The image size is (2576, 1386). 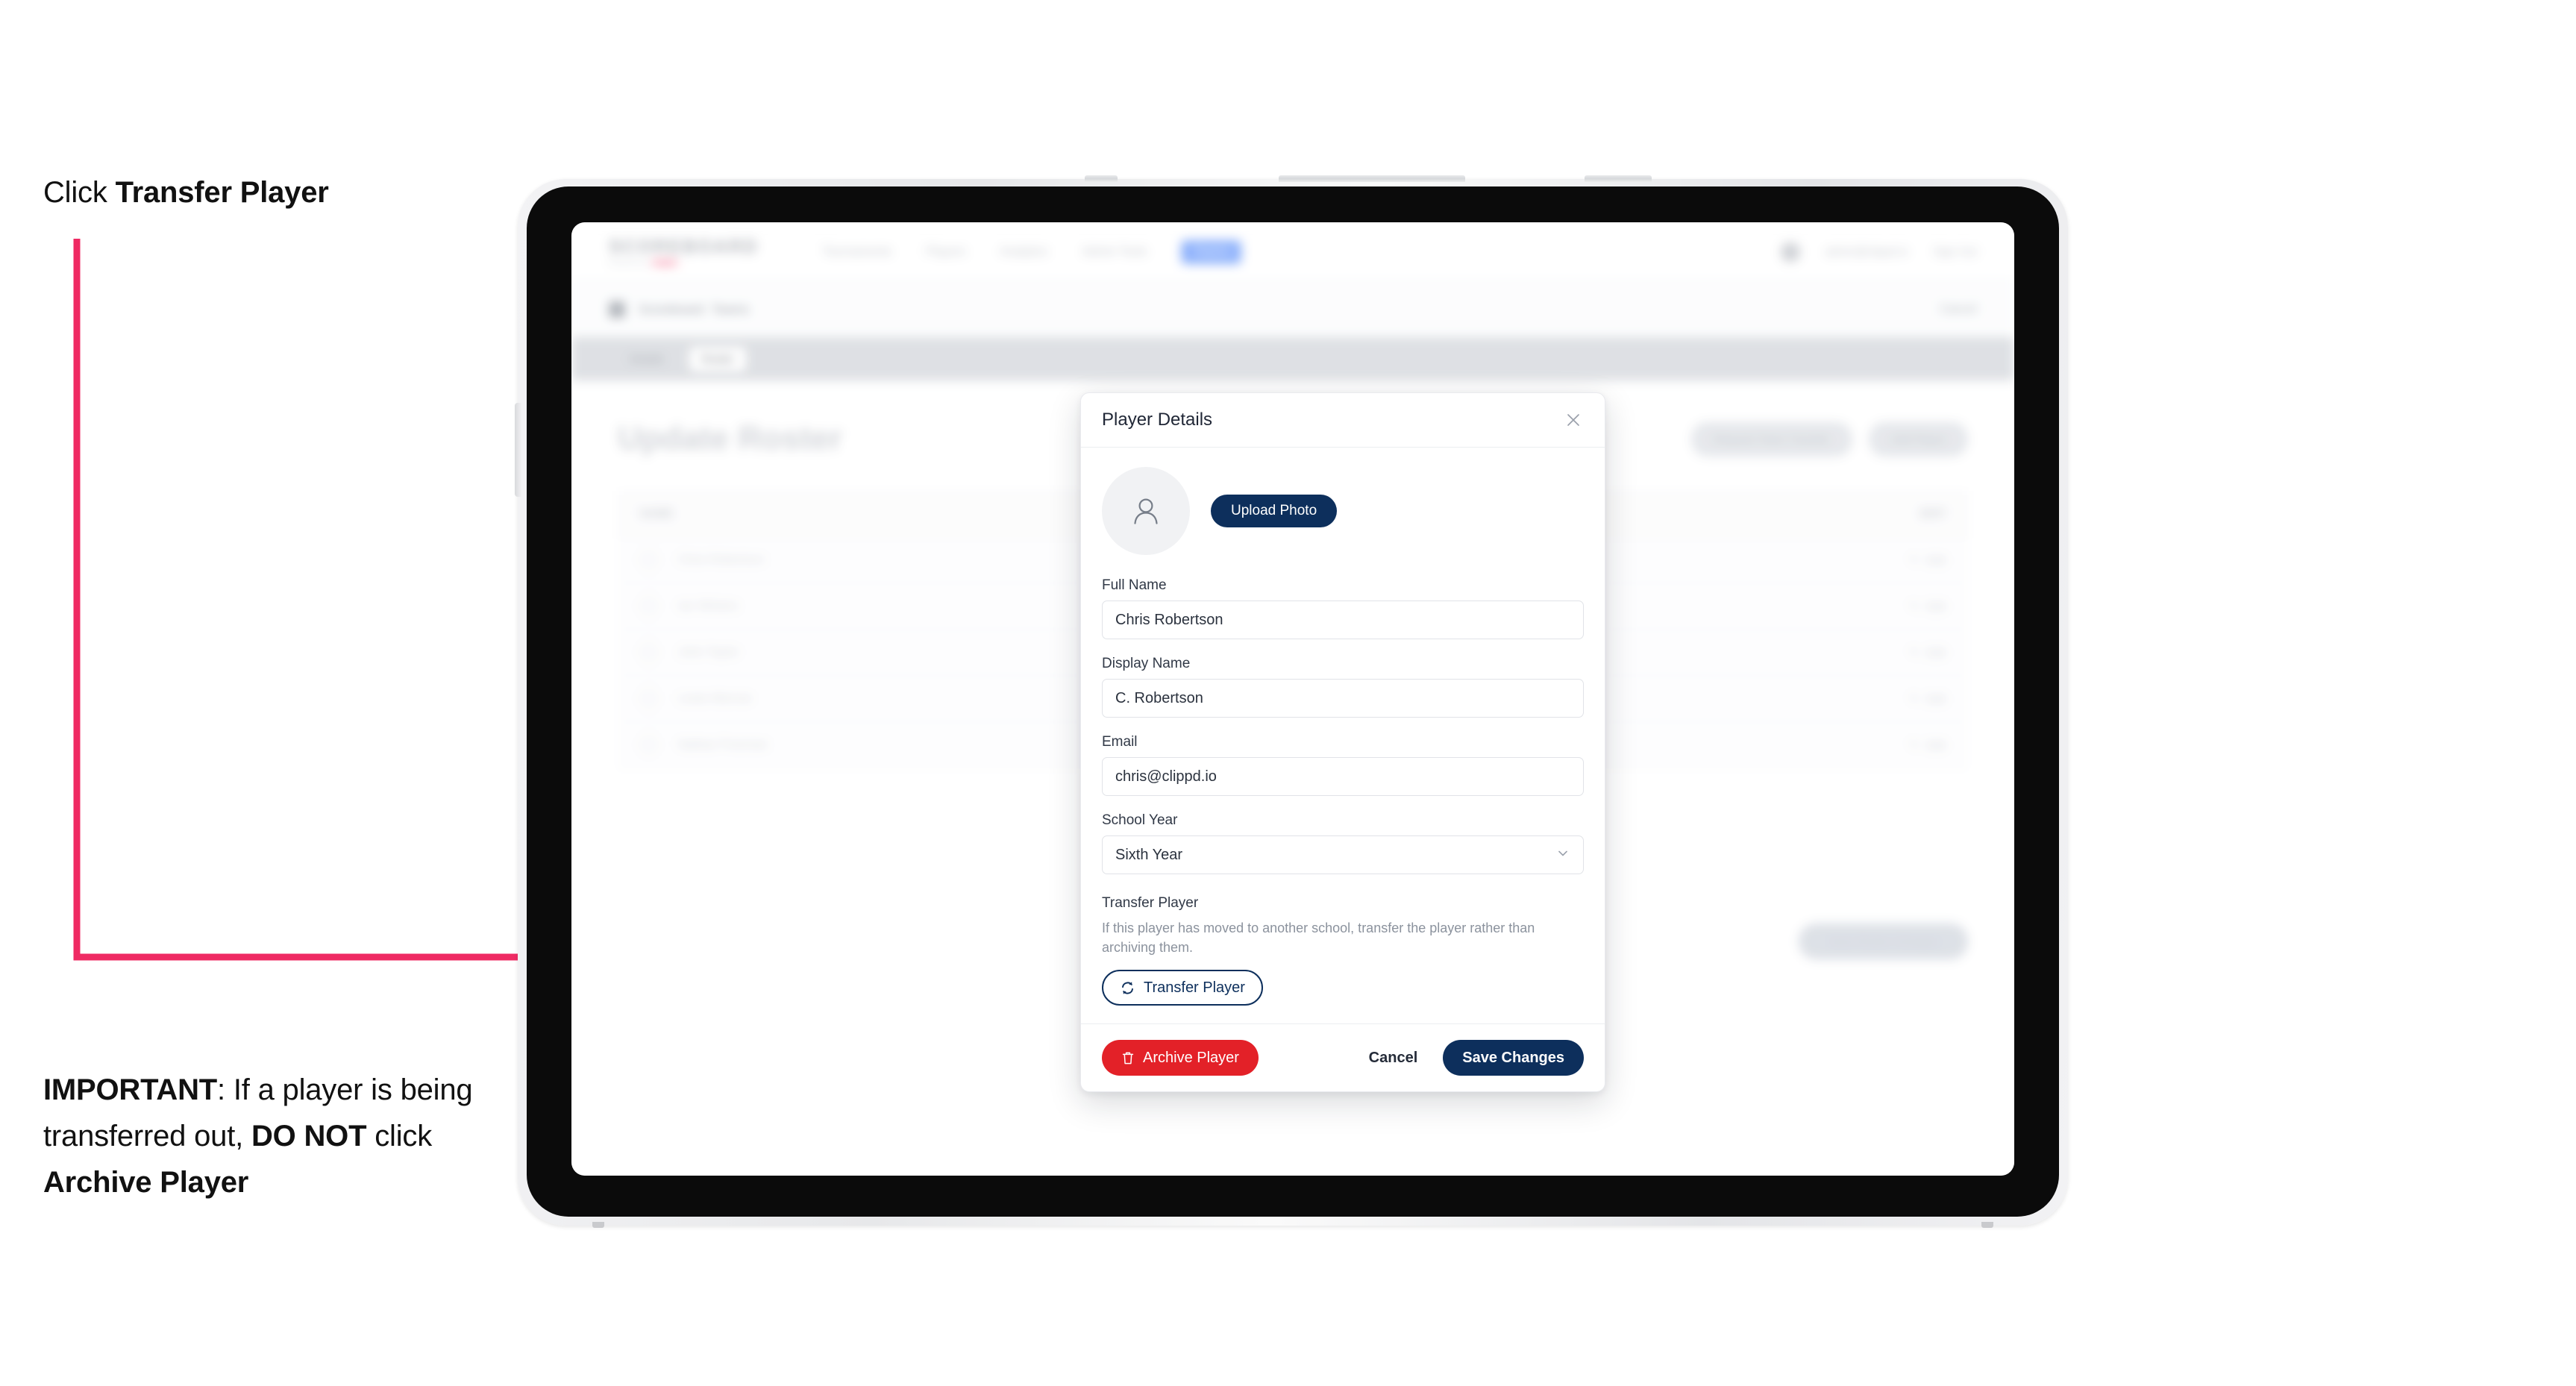 I want to click on annotation-bottom-archive: Archive Player, so click(x=146, y=1182).